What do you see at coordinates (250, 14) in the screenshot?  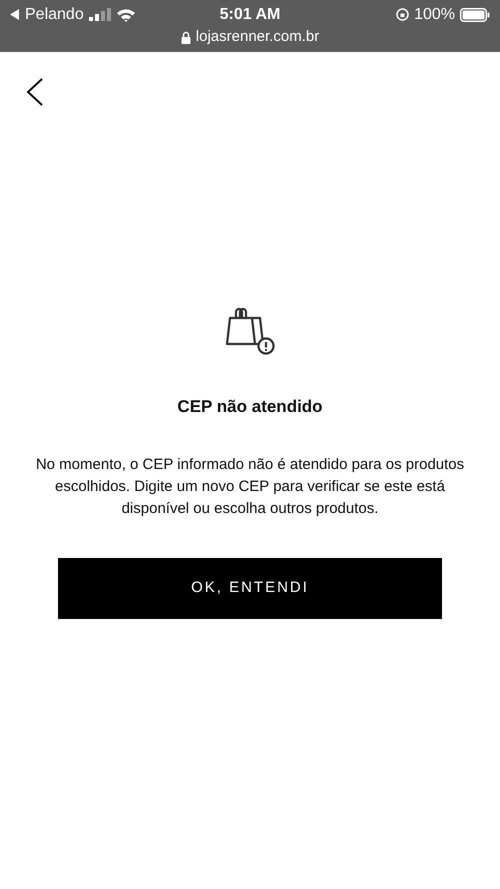 I see `clock-time: 5:01 AM` at bounding box center [250, 14].